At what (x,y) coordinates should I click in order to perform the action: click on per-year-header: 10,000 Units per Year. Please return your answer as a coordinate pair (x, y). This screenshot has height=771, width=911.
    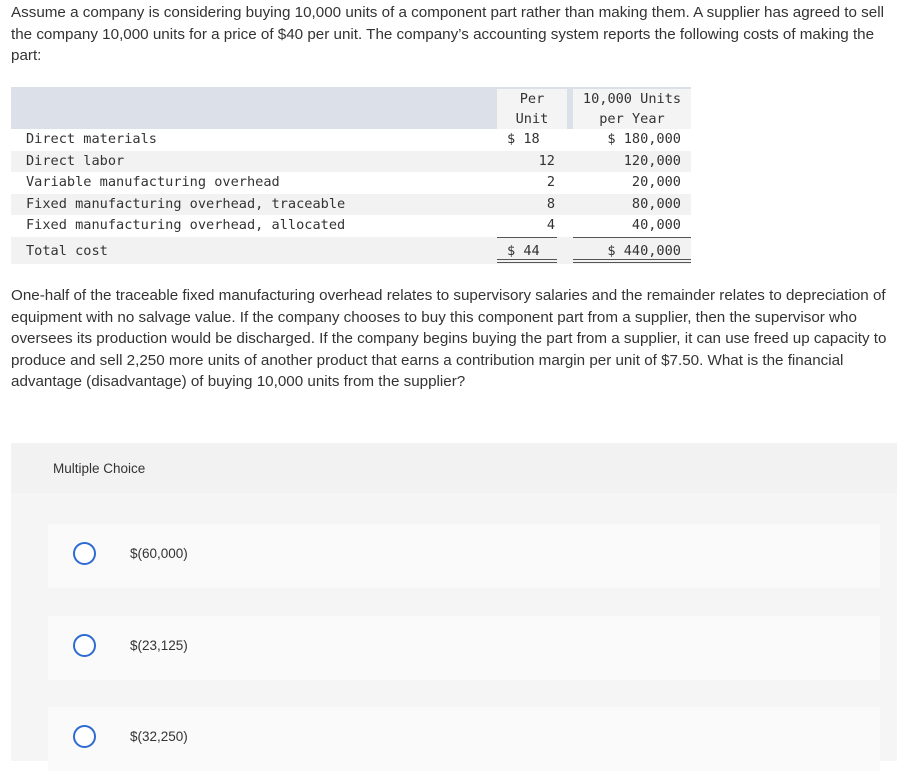
    Looking at the image, I should click on (632, 109).